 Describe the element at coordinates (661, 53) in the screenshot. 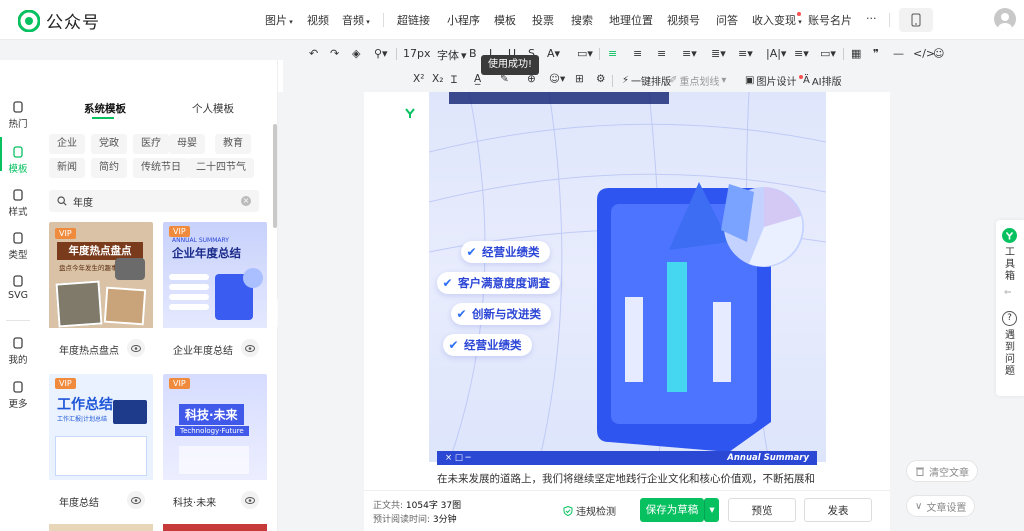

I see `align-right-icon: ≡` at that location.